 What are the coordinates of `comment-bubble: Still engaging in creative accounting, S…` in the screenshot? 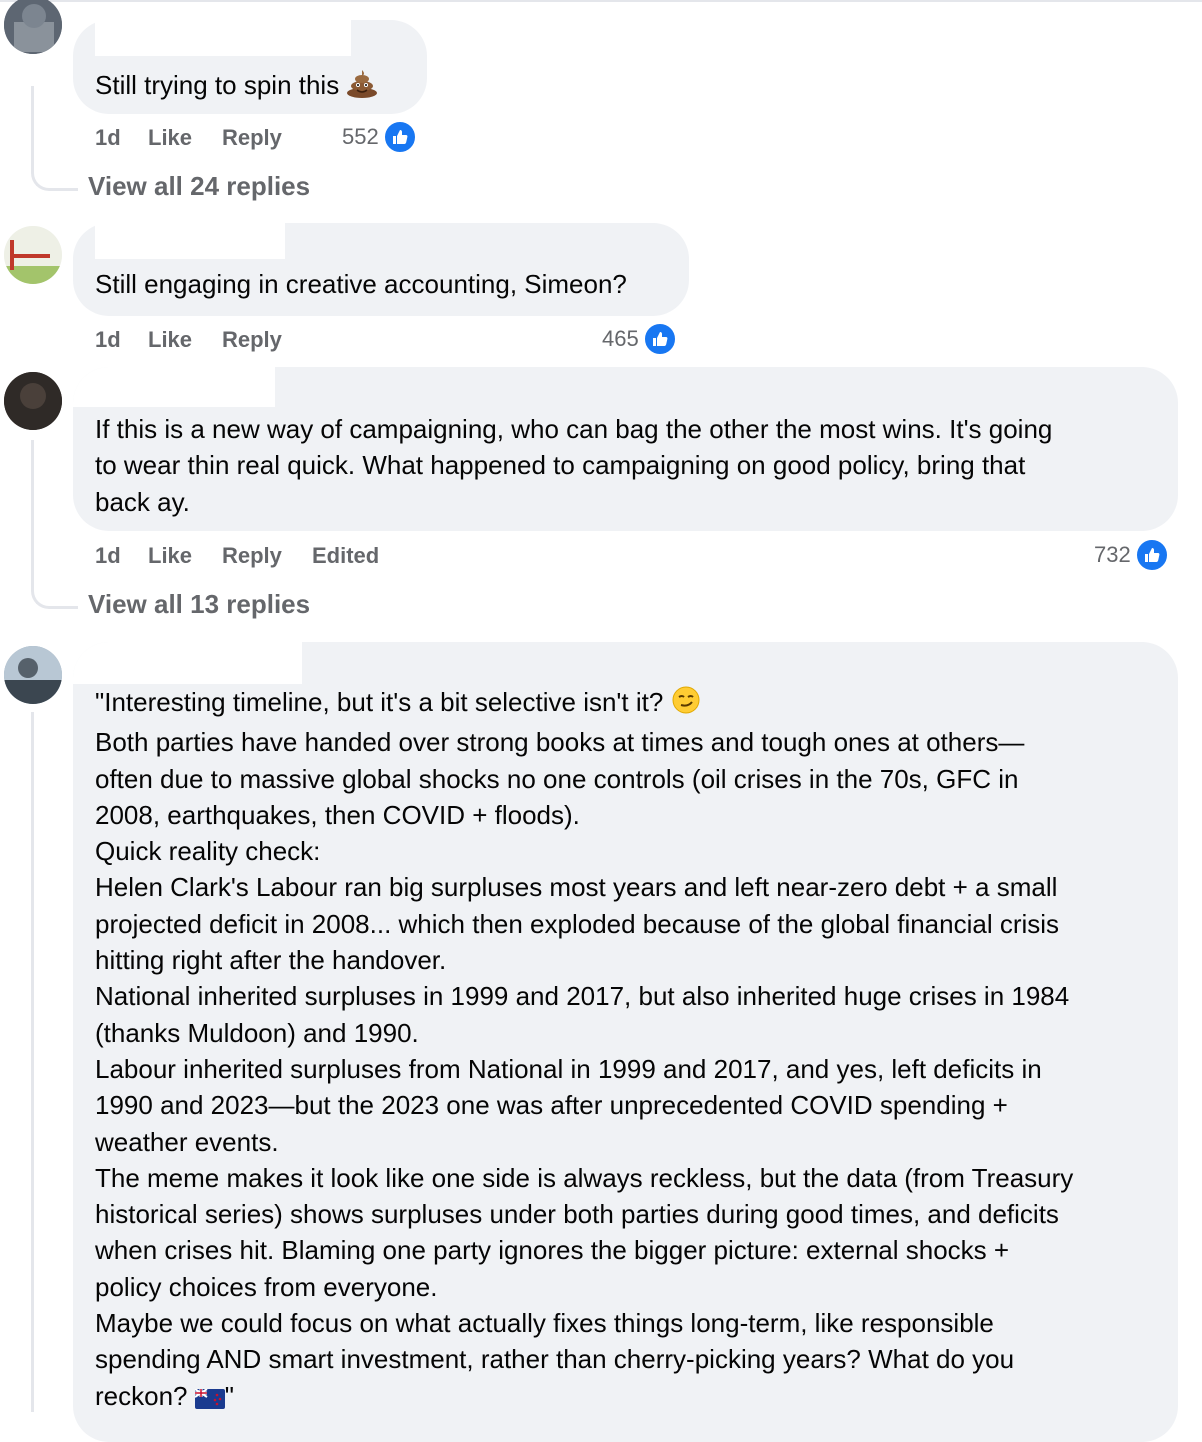 It's located at (381, 269).